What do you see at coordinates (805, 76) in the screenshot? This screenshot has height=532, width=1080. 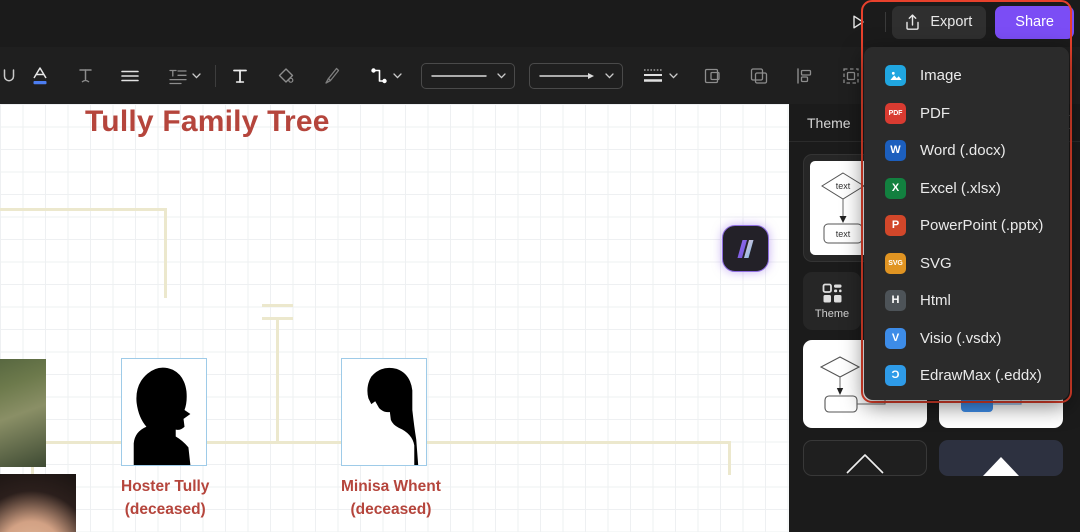 I see `align-objects-button` at bounding box center [805, 76].